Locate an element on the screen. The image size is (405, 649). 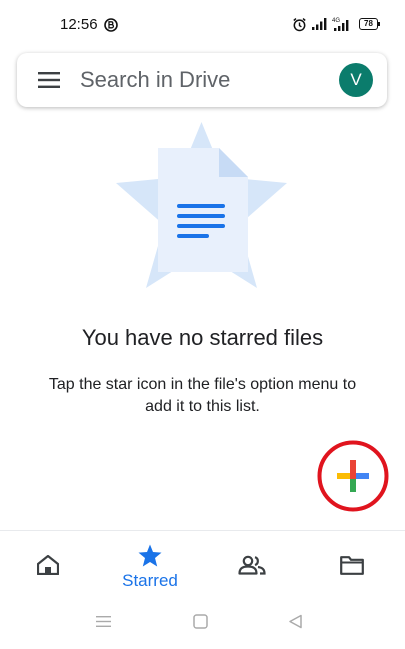
recent-apps-icon is located at coordinates (103, 621).